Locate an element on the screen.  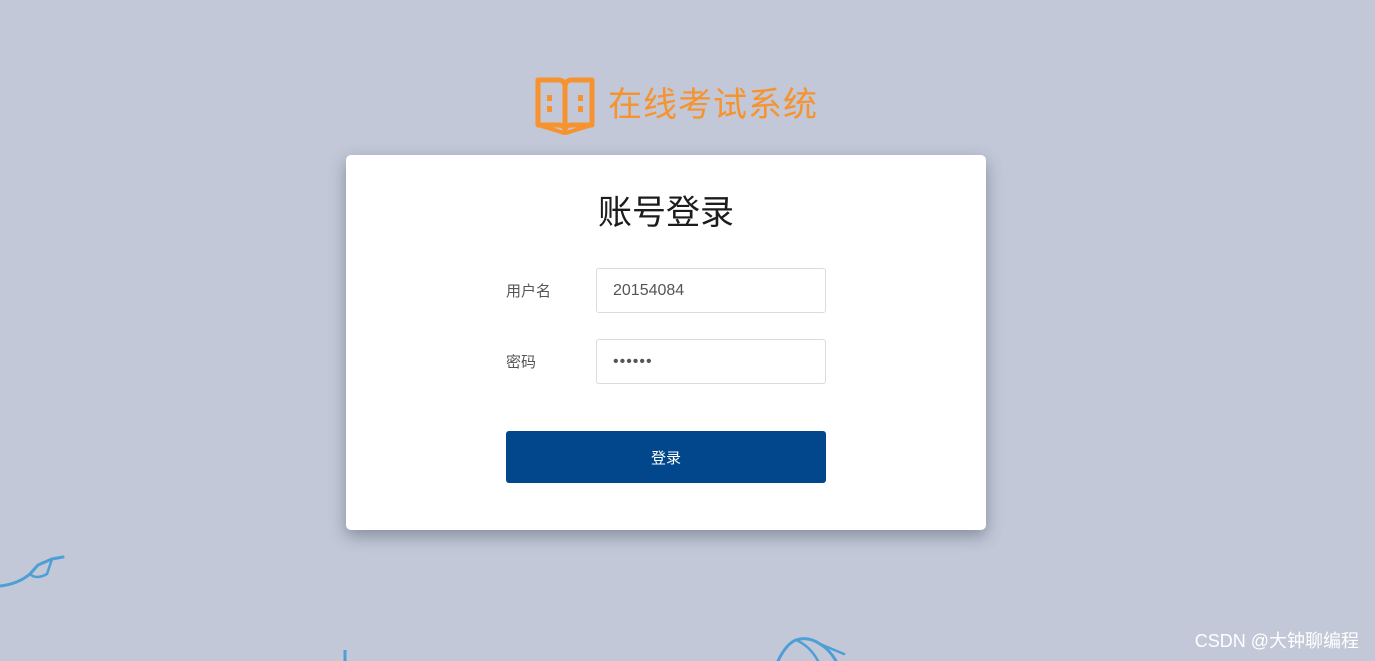
brand-logo: 在线考试系统 is located at coordinates (676, 105).